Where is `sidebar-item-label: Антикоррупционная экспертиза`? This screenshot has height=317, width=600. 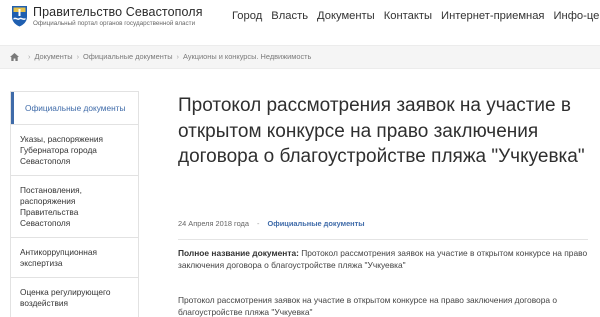 sidebar-item-label: Антикоррупционная экспертиза is located at coordinates (58, 257).